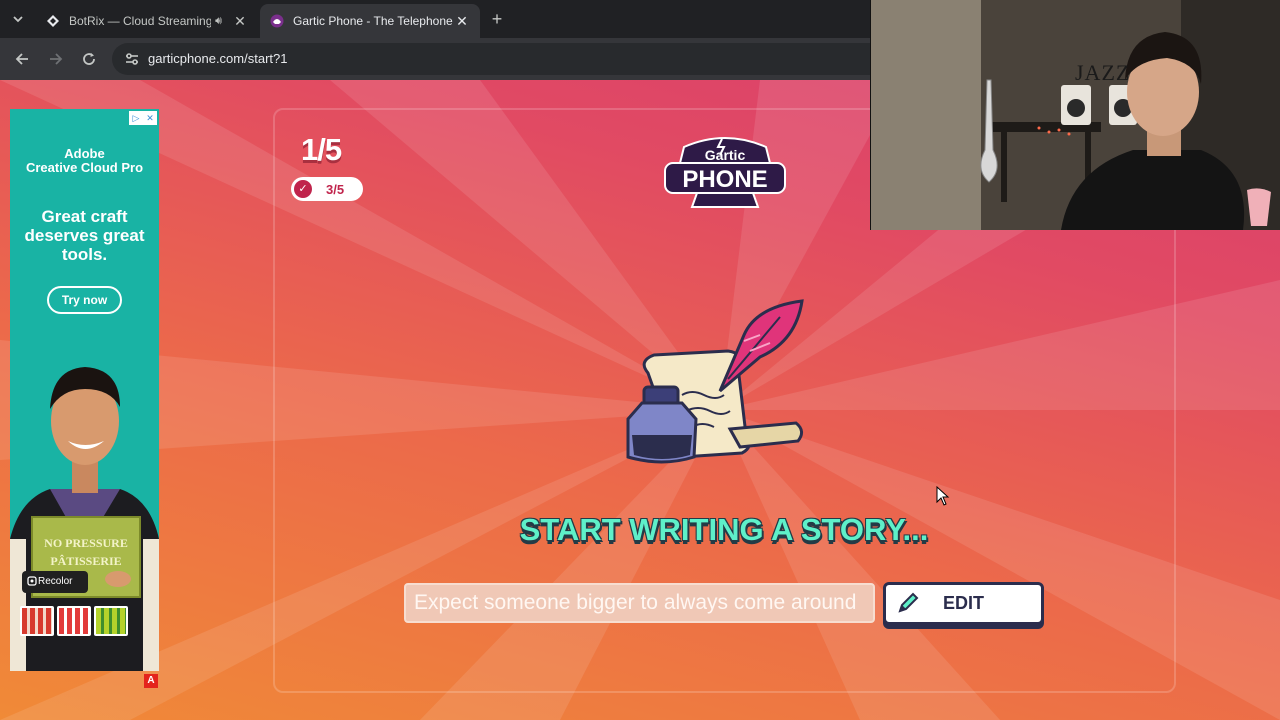  I want to click on site-info-icon, so click(132, 59).